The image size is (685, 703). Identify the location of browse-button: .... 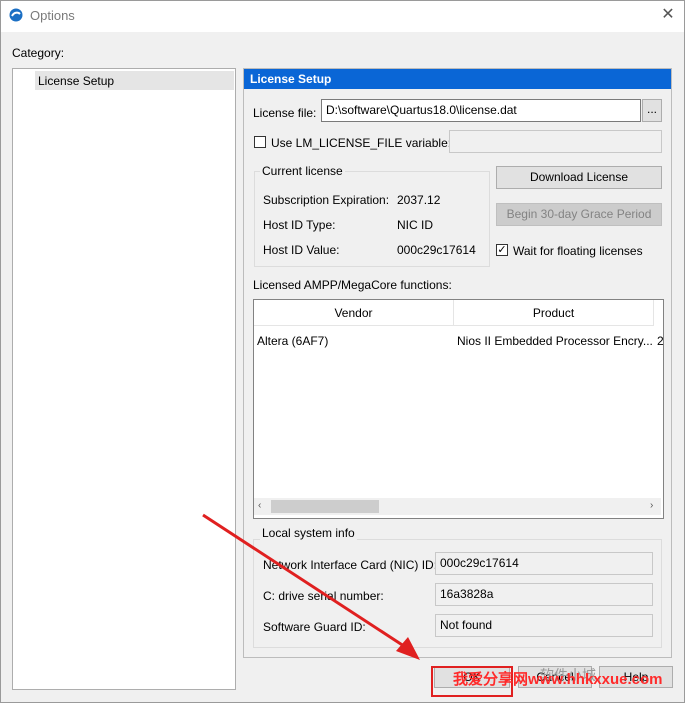
(652, 110).